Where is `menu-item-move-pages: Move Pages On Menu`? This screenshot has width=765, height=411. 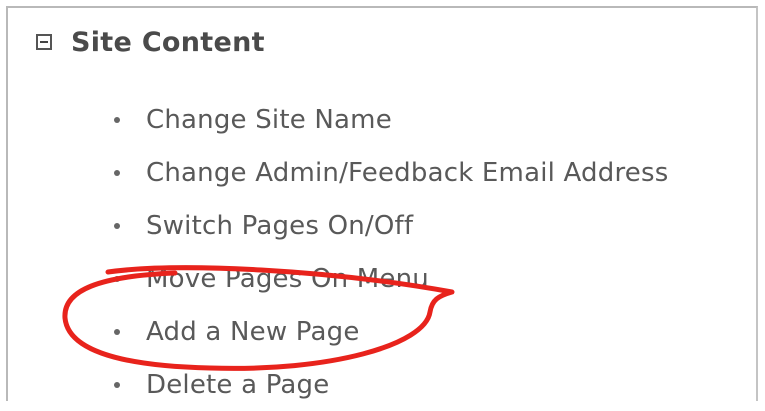 menu-item-move-pages: Move Pages On Menu is located at coordinates (388, 278).